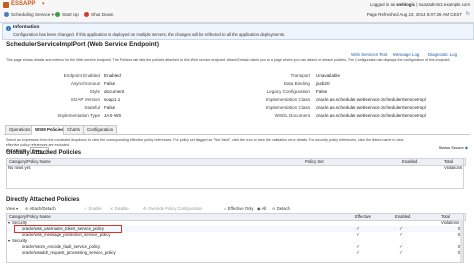  I want to click on override-config-button: ⚙ Override Policy Configuration, so click(172, 208).